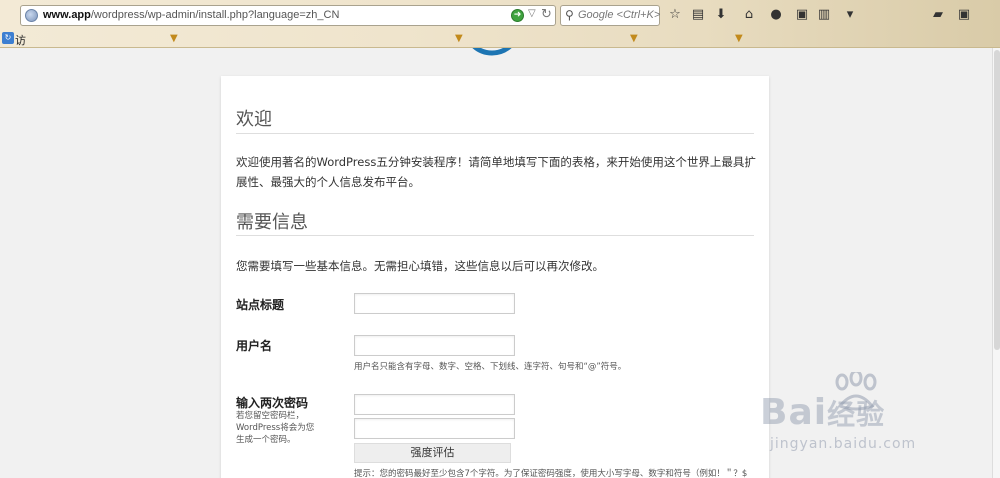 Image resolution: width=1000 pixels, height=478 pixels. Describe the element at coordinates (964, 15) in the screenshot. I see `toolbar-icon: ▣` at that location.